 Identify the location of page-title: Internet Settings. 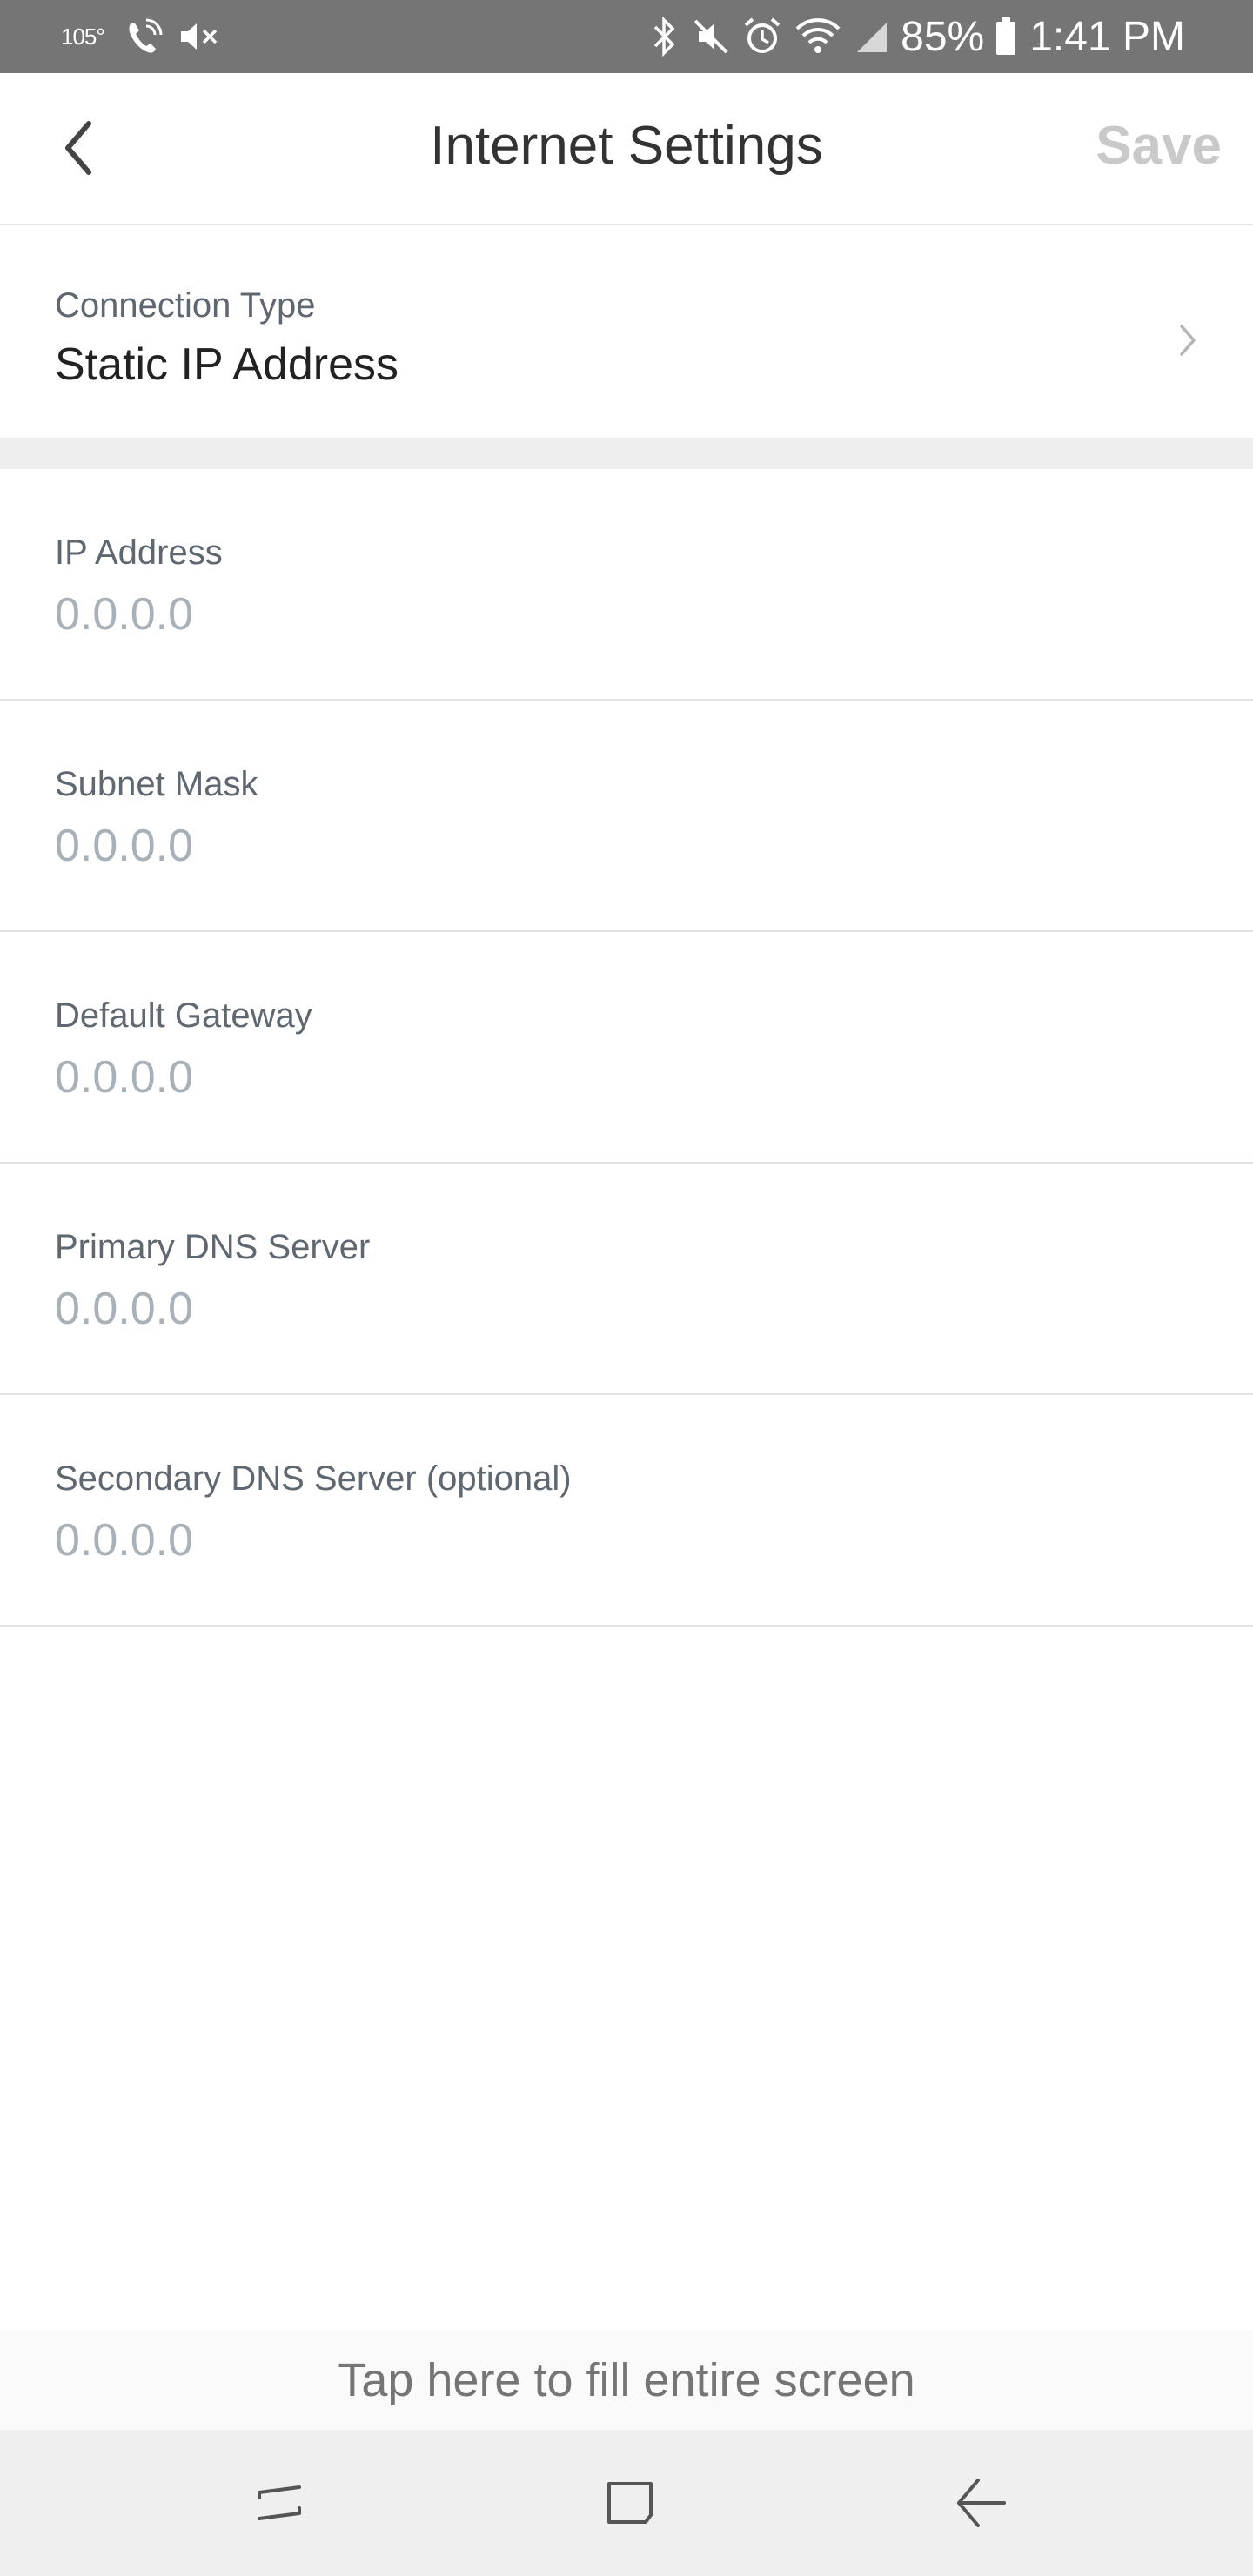
(626, 146).